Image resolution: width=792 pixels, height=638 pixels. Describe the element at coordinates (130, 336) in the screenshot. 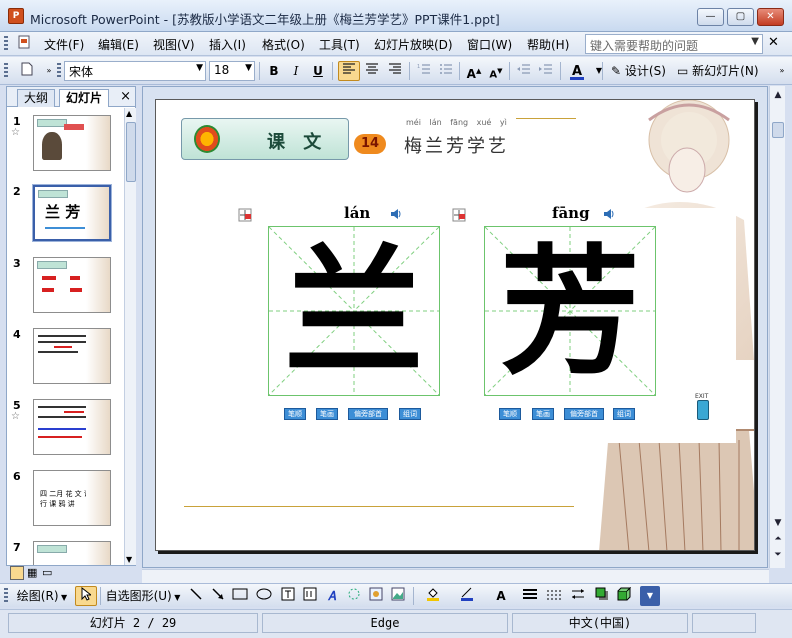

I see `slides-pane-scrollbar: ▲ ▼` at that location.